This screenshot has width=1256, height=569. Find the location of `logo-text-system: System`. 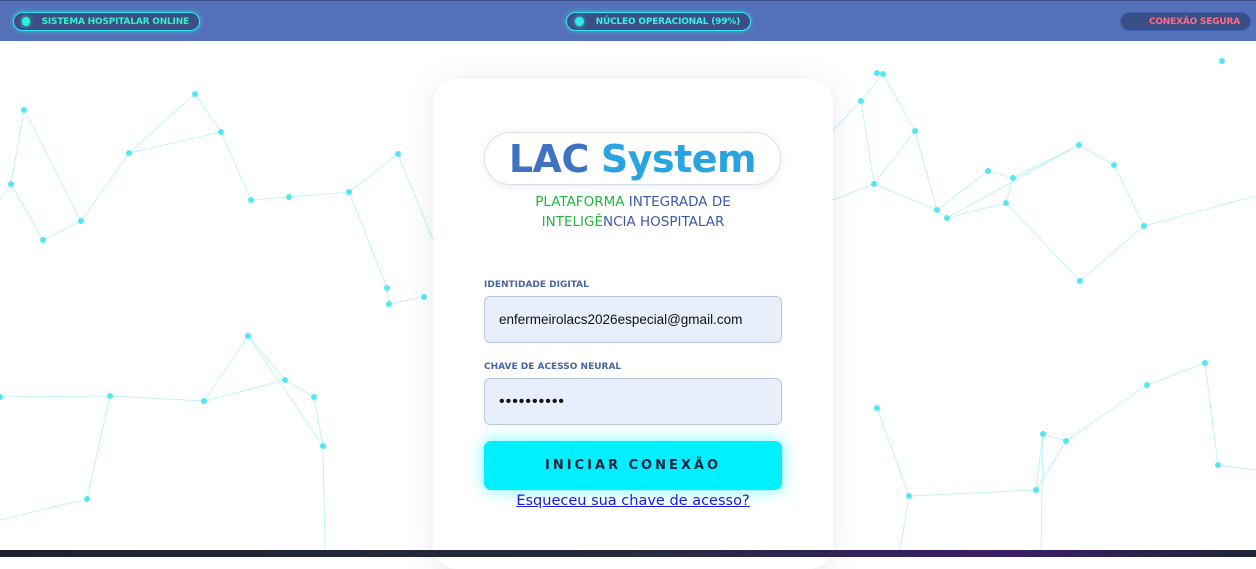

logo-text-system: System is located at coordinates (678, 158).